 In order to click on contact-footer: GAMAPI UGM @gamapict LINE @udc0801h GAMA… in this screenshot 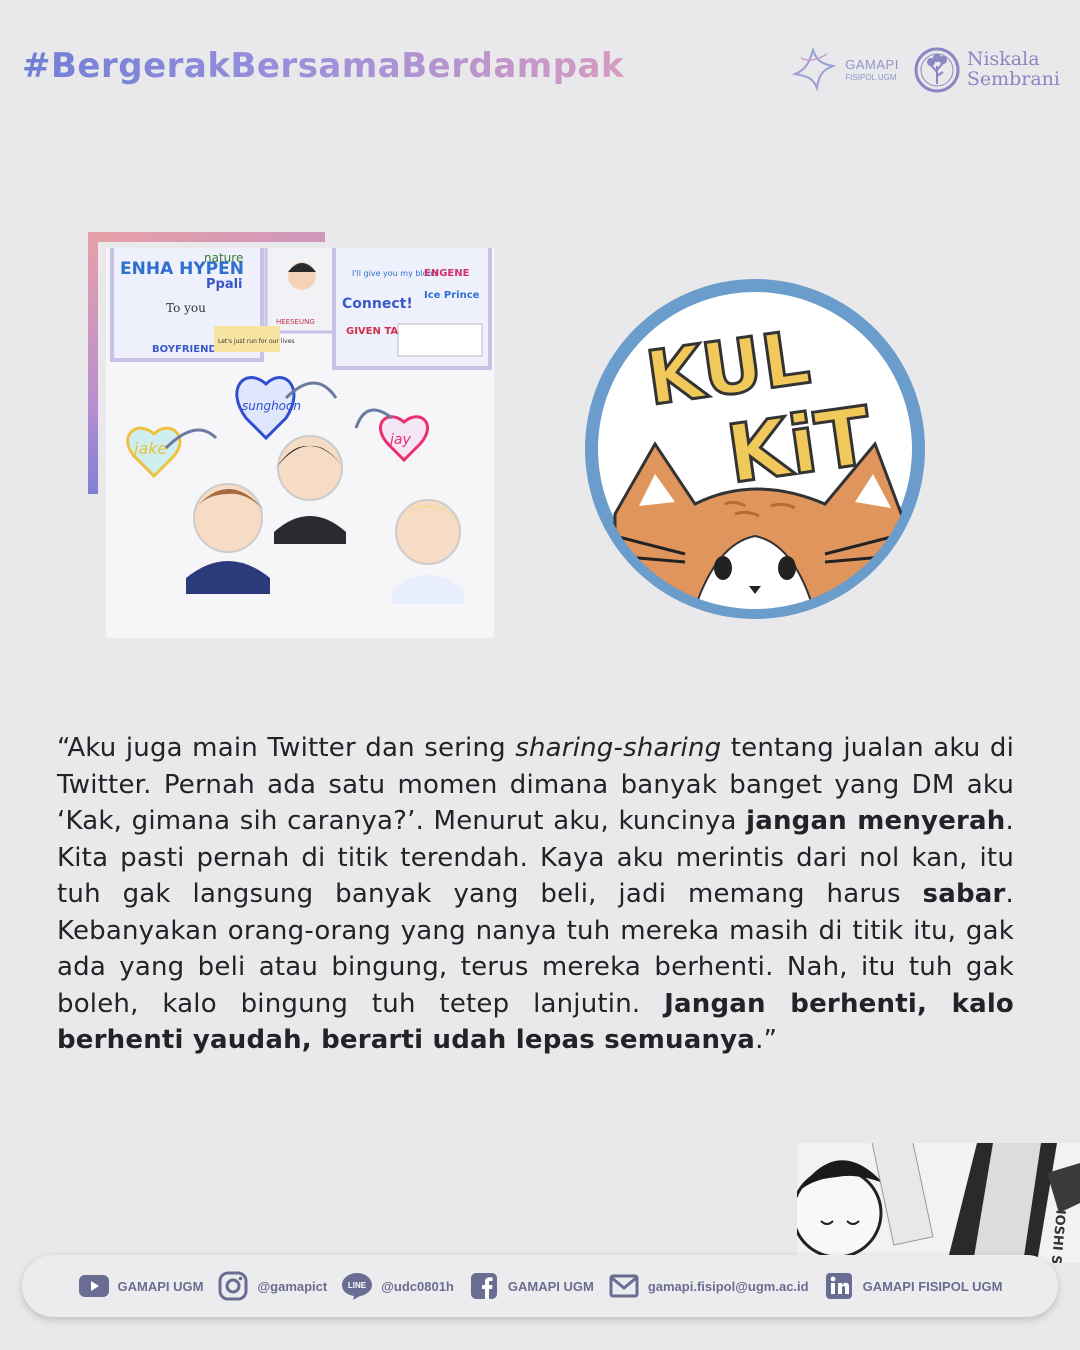, I will do `click(540, 1286)`.